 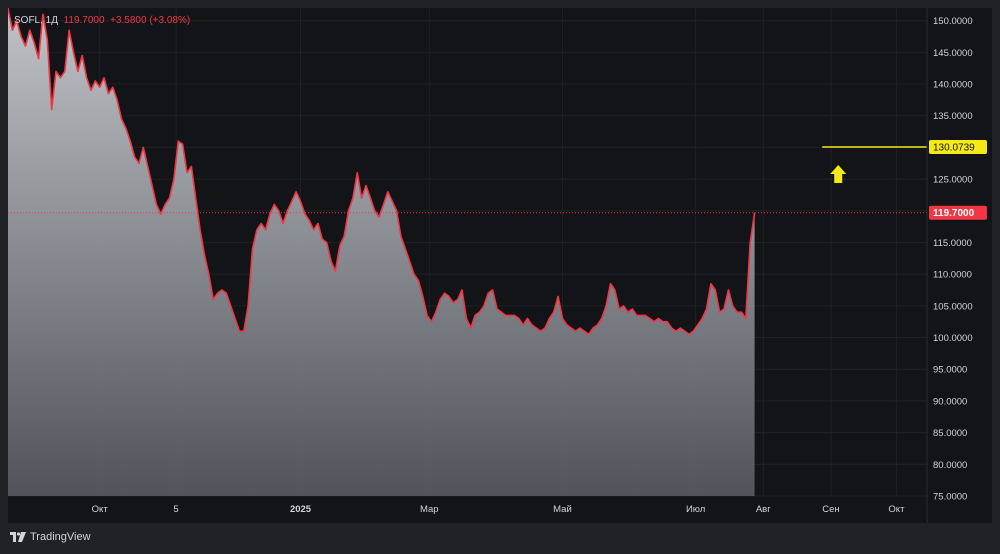 What do you see at coordinates (18, 537) in the screenshot?
I see `tradingview-icon` at bounding box center [18, 537].